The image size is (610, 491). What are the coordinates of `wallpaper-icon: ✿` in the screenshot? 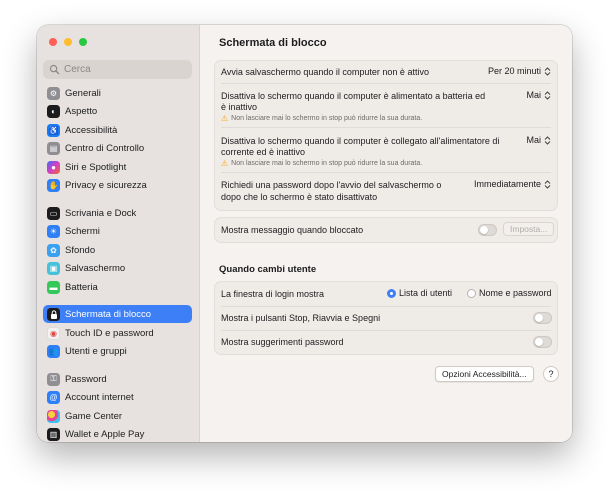 It's located at (53, 250).